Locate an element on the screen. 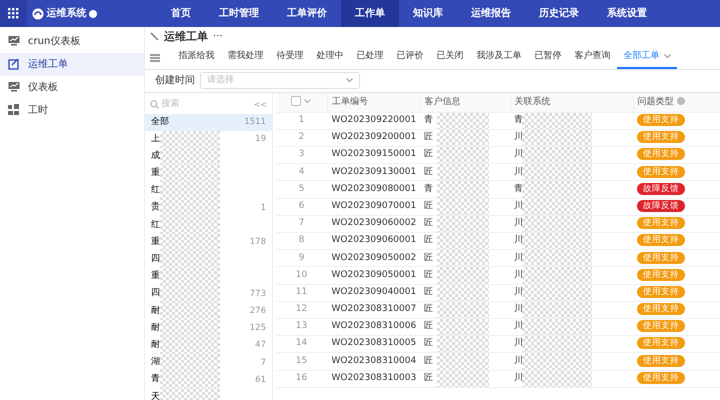 This screenshot has width=720, height=400. tab: 需我处理 is located at coordinates (245, 57).